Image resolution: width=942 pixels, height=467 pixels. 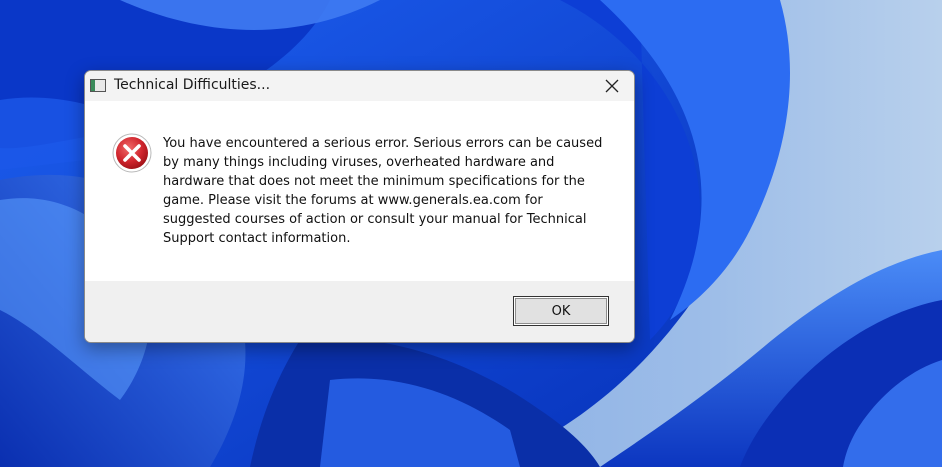 I want to click on close-button, so click(x=612, y=86).